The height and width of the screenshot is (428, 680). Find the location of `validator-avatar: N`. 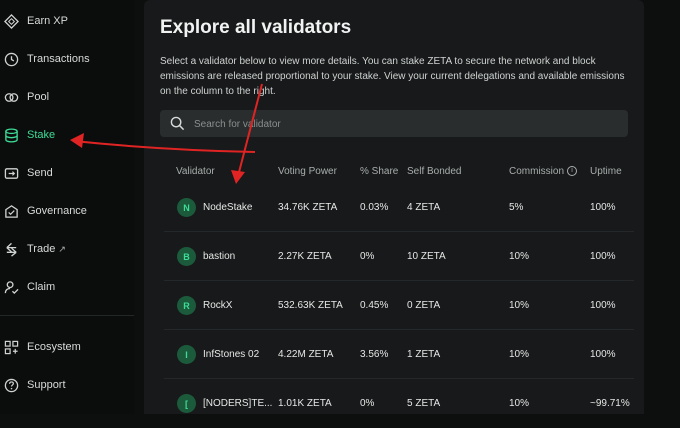

validator-avatar: N is located at coordinates (186, 207).